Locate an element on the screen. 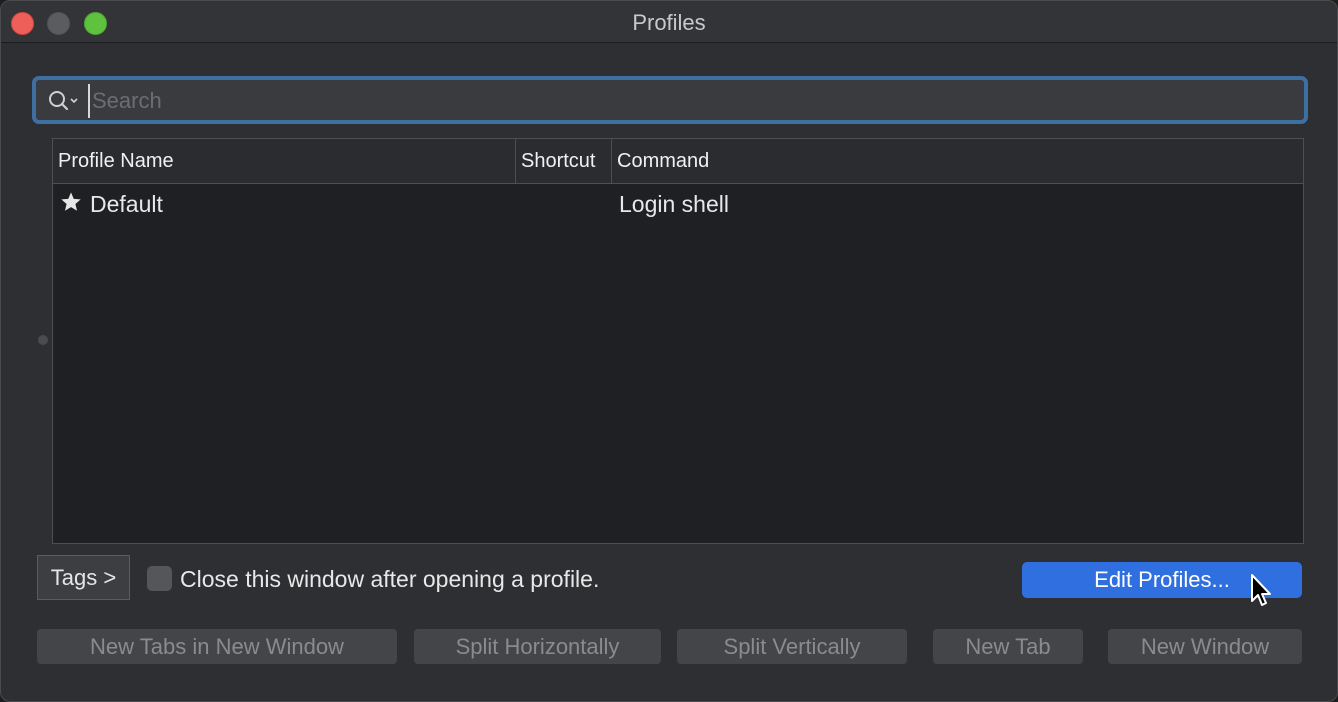  window-title: Profiles is located at coordinates (669, 22).